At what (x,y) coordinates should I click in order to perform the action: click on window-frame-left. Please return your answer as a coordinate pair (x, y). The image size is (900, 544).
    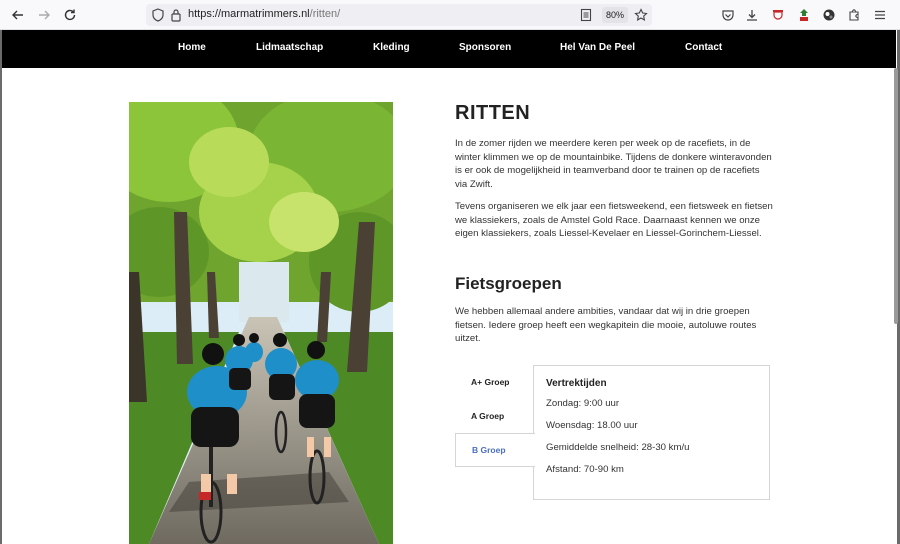
    Looking at the image, I should click on (1, 287).